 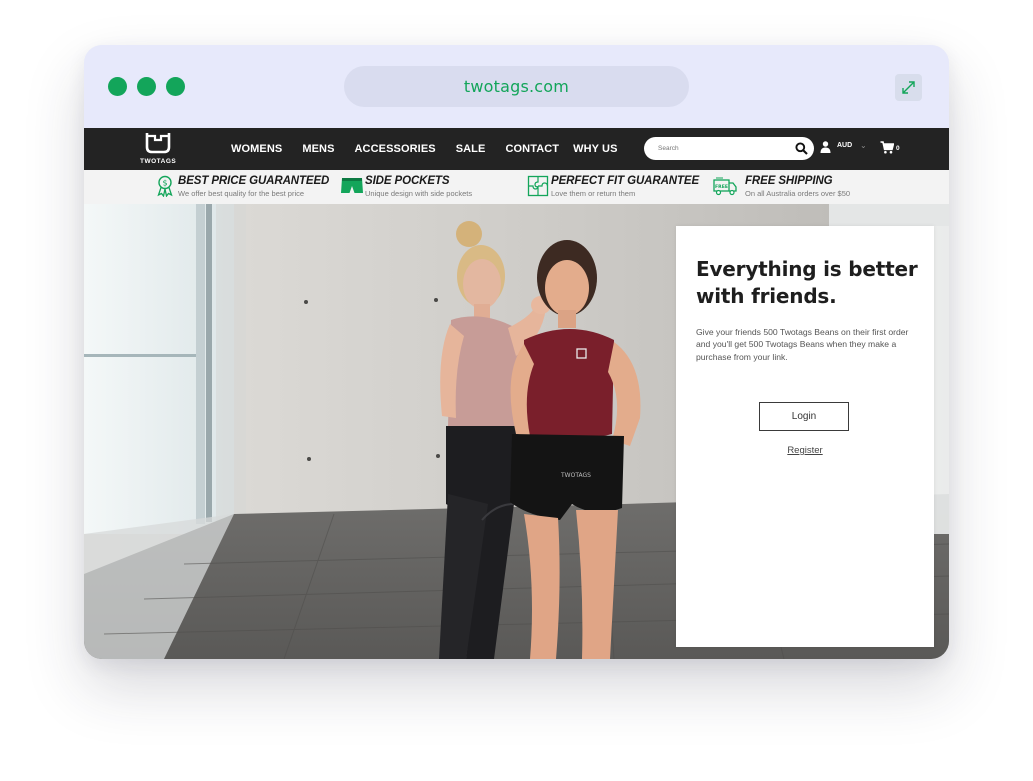 I want to click on svg-text: FREE, so click(x=721, y=187).